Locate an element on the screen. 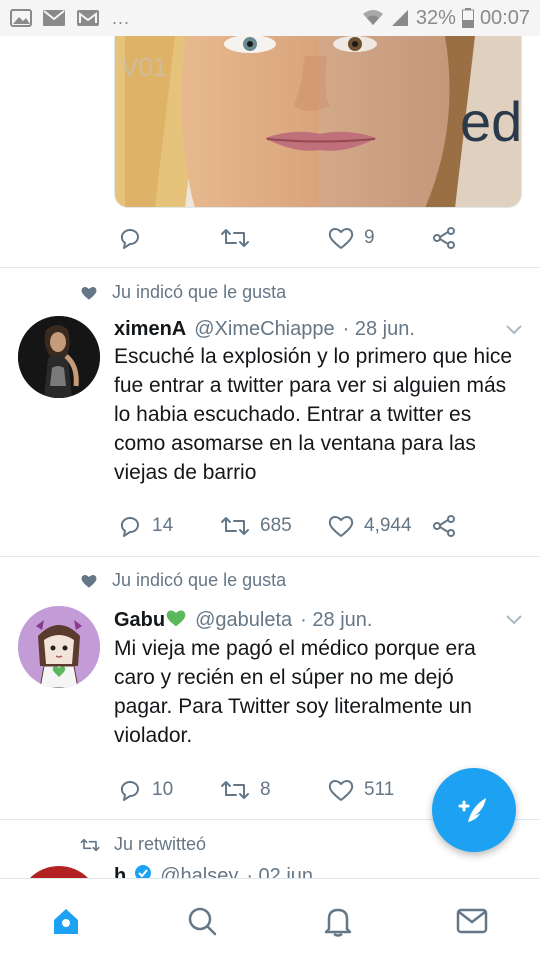 The width and height of the screenshot is (540, 960). tweet-context: Ju retwitteó is located at coordinates (143, 844).